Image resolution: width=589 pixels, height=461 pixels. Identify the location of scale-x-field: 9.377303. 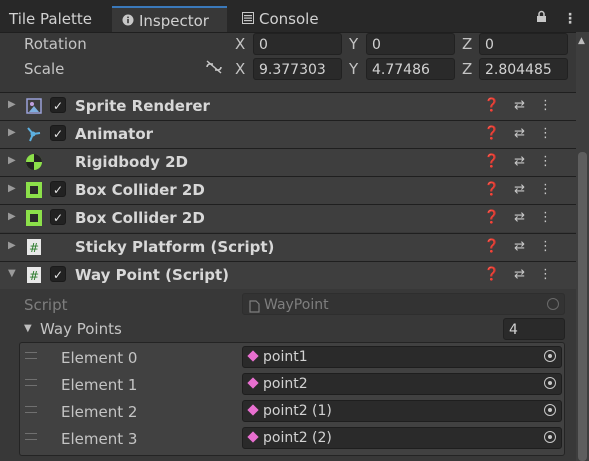
(297, 69).